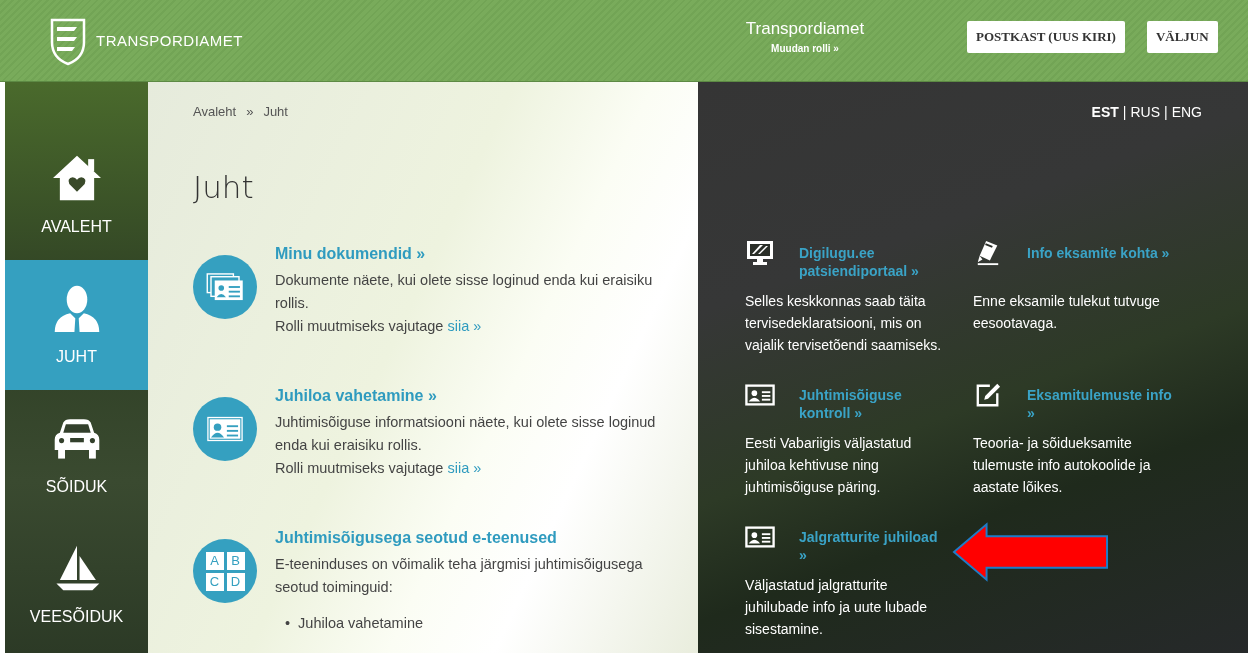  Describe the element at coordinates (1186, 112) in the screenshot. I see `language-link: ENG` at that location.